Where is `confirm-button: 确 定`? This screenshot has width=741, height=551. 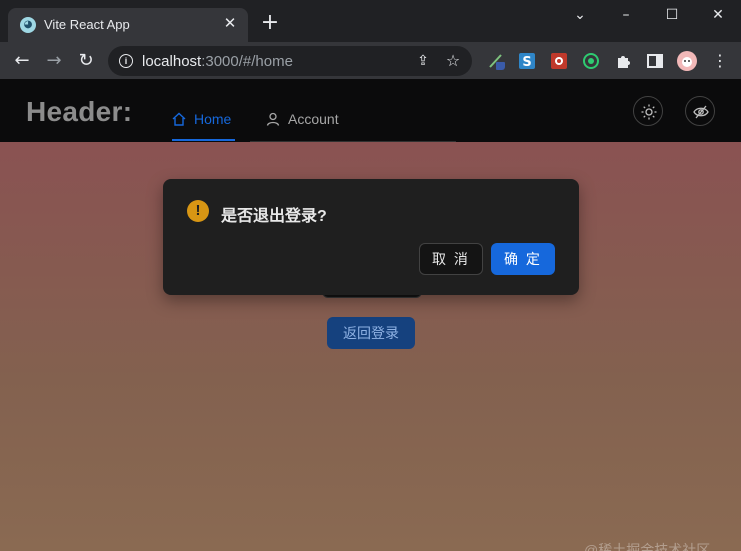
confirm-button: 确 定 is located at coordinates (523, 259).